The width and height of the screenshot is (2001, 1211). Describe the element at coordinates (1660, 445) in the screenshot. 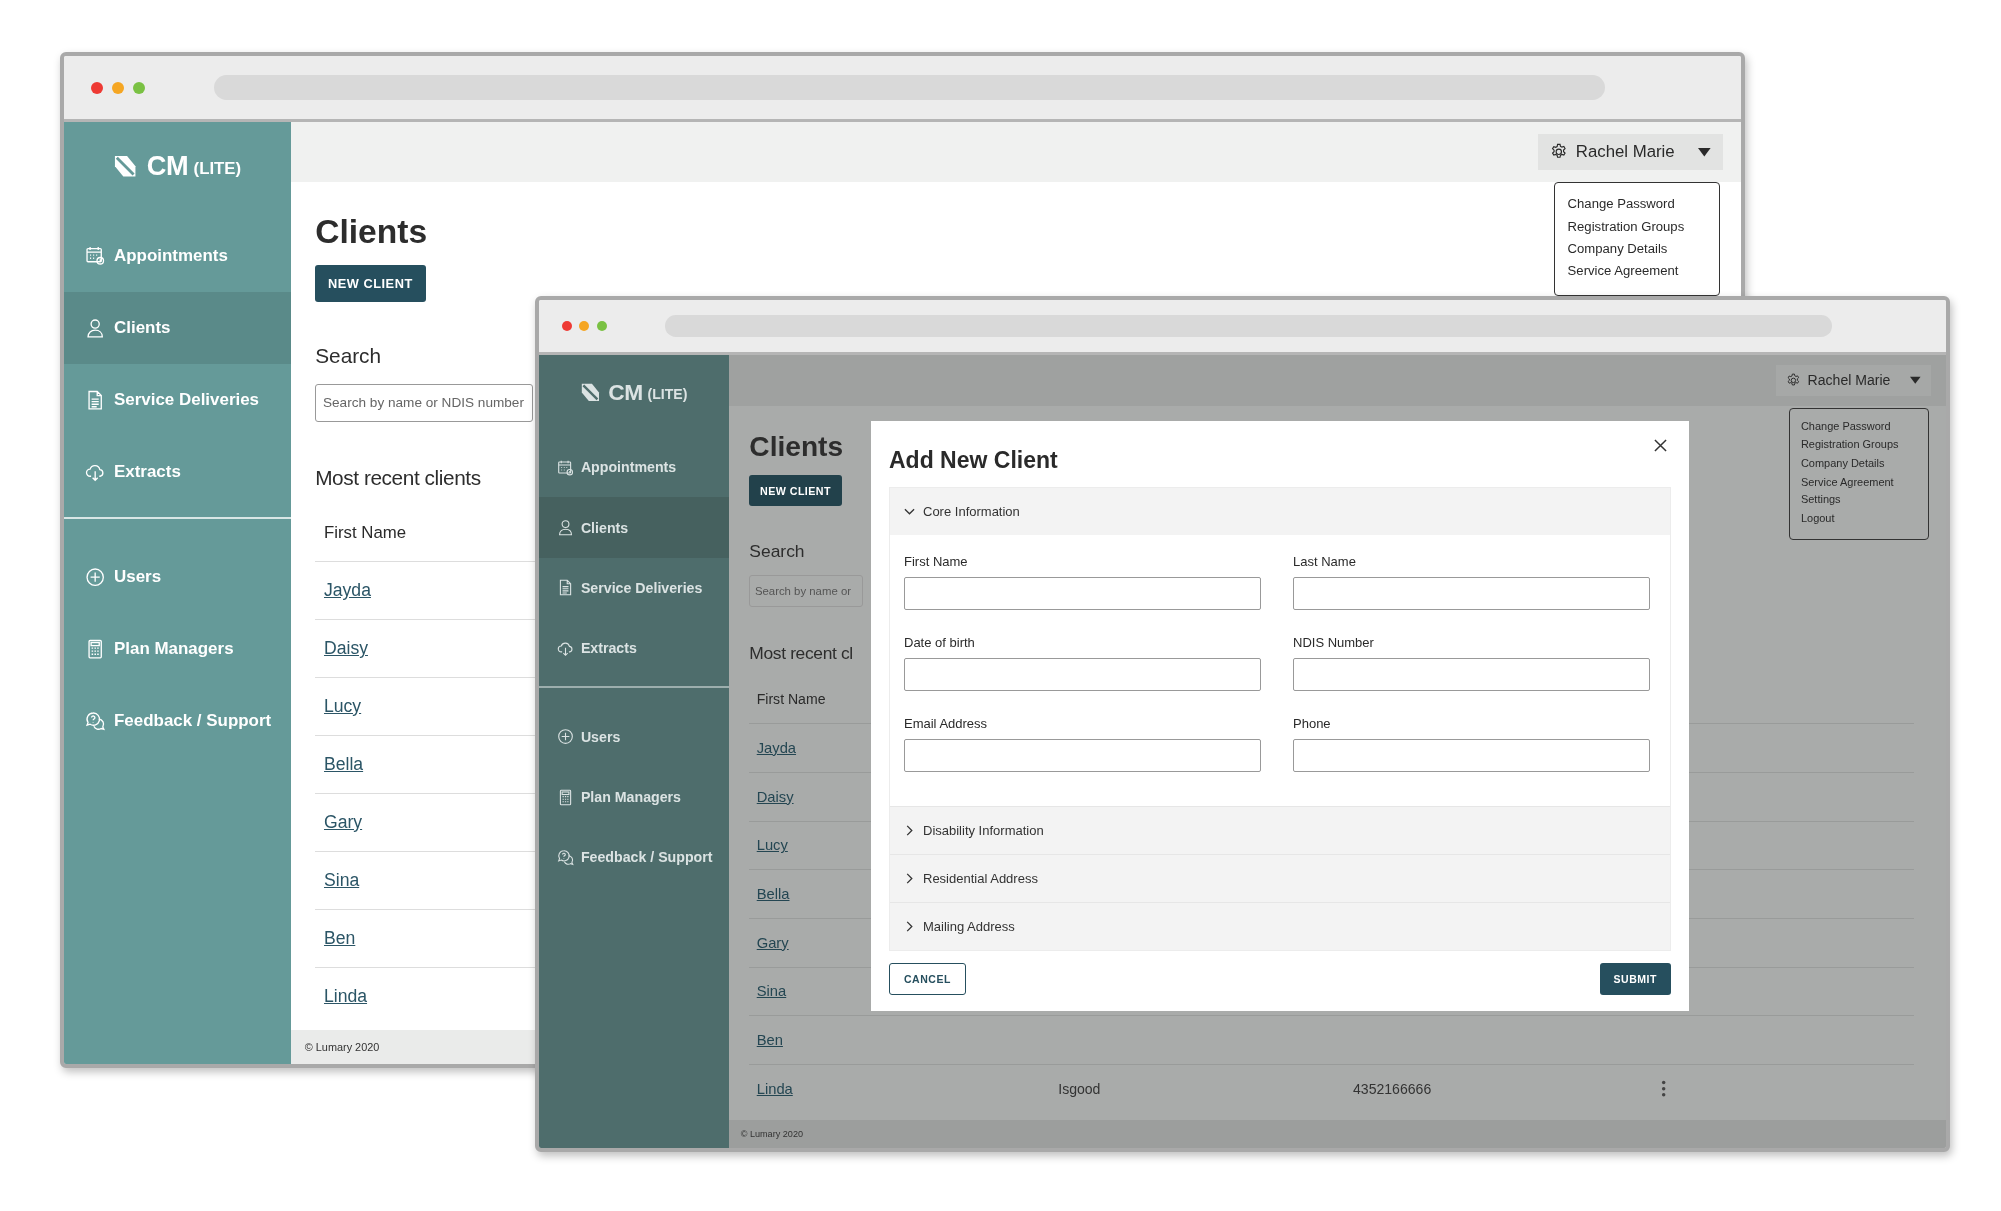

I see `close-icon` at that location.